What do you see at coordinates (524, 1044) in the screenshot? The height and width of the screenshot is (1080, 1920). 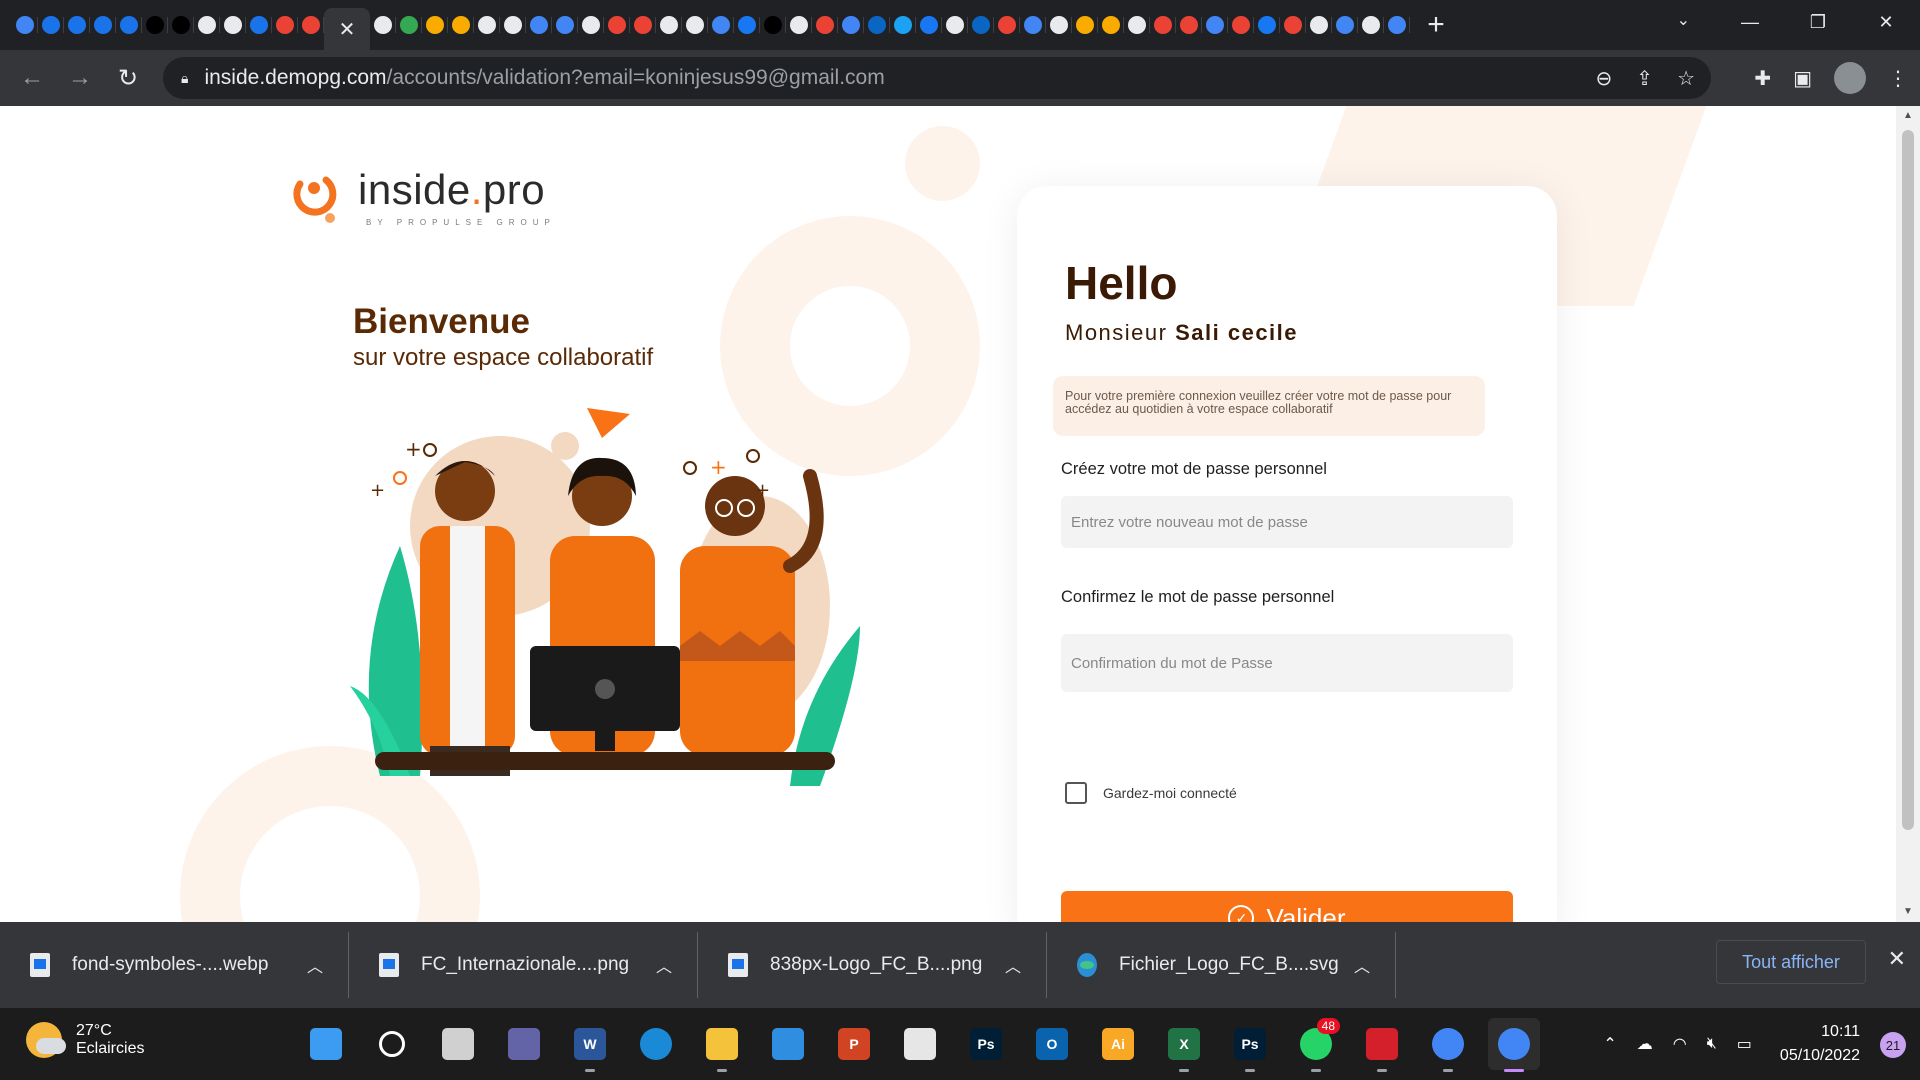 I see `taskbar-app-teams` at bounding box center [524, 1044].